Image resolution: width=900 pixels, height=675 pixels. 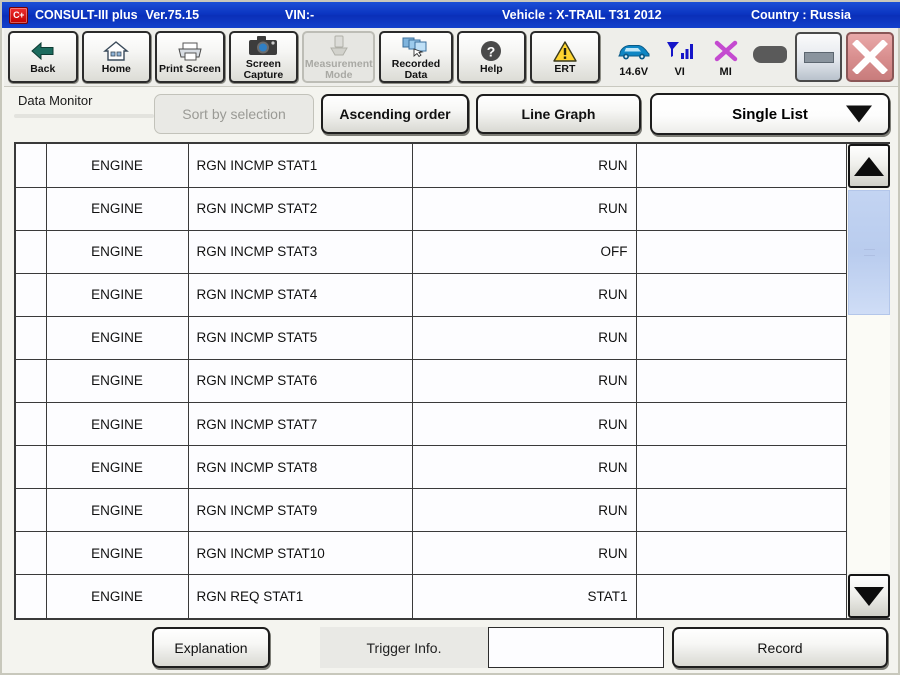 I want to click on voltage-status: 14.6V, so click(x=634, y=60).